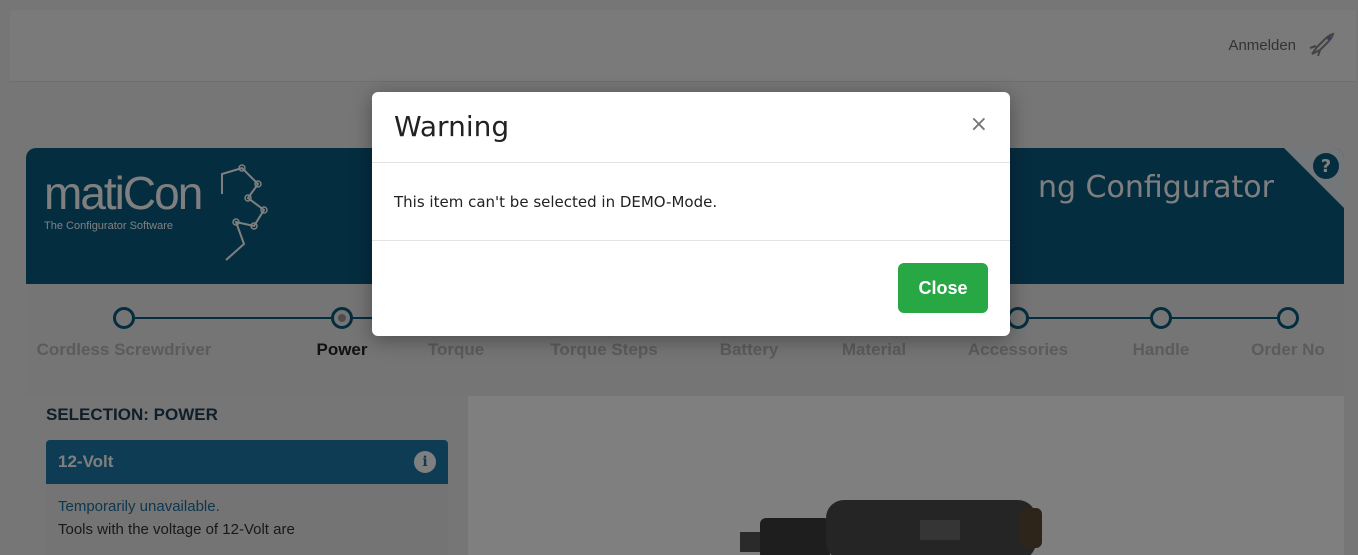  I want to click on dialog-title: Warning, so click(452, 126).